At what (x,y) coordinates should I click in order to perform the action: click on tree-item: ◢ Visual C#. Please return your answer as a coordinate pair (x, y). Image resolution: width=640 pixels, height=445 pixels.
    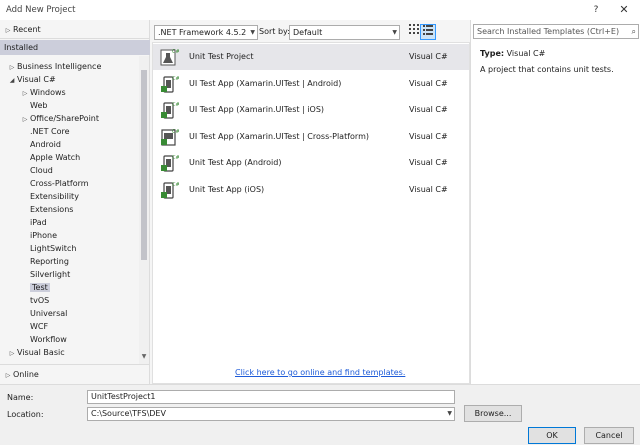
    Looking at the image, I should click on (31, 79).